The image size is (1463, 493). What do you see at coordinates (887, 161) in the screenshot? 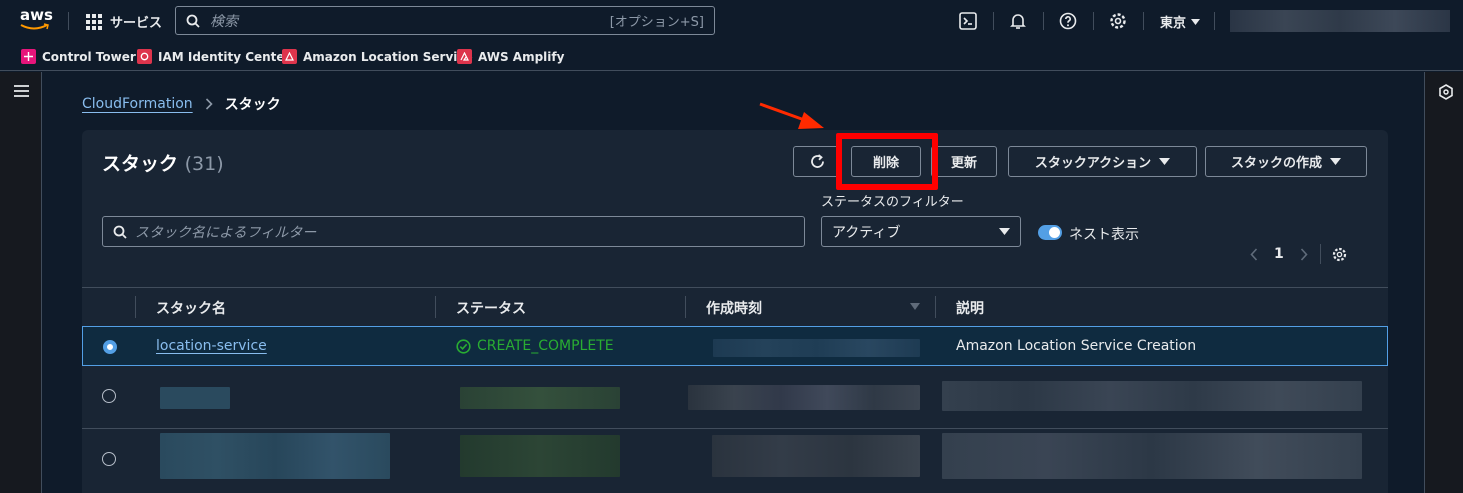
I see `highlight-box` at bounding box center [887, 161].